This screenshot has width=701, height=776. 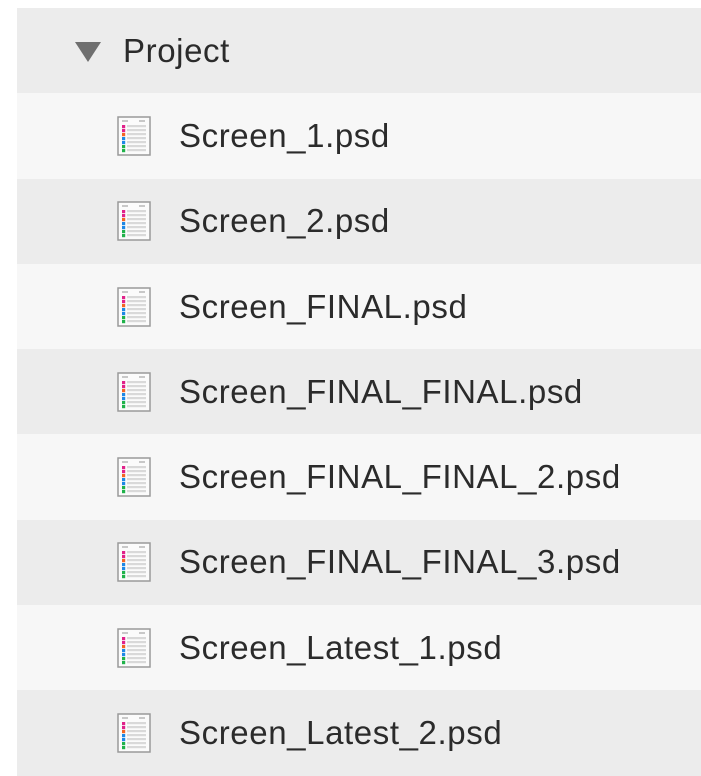 I want to click on file-row-screen-final-final: Screen_FINAL_FINAL.psd, so click(x=359, y=392).